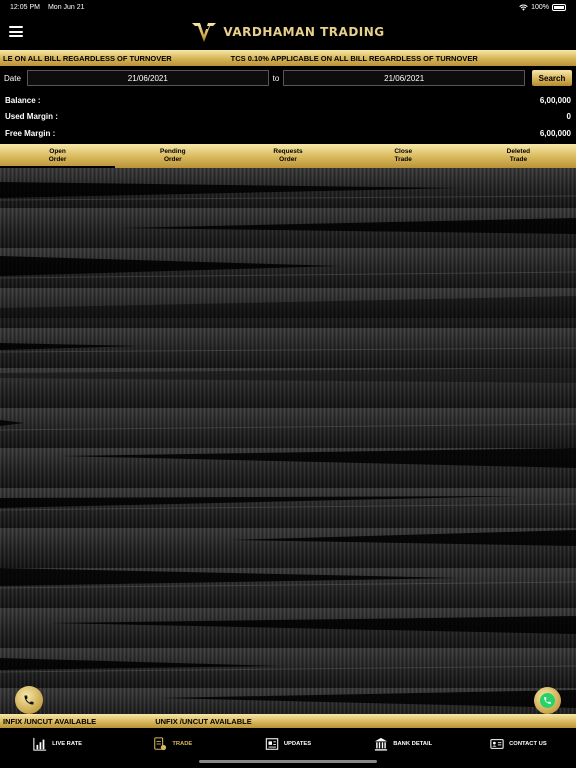 This screenshot has height=768, width=576. What do you see at coordinates (67, 743) in the screenshot?
I see `nav-label: LIVE RATE` at bounding box center [67, 743].